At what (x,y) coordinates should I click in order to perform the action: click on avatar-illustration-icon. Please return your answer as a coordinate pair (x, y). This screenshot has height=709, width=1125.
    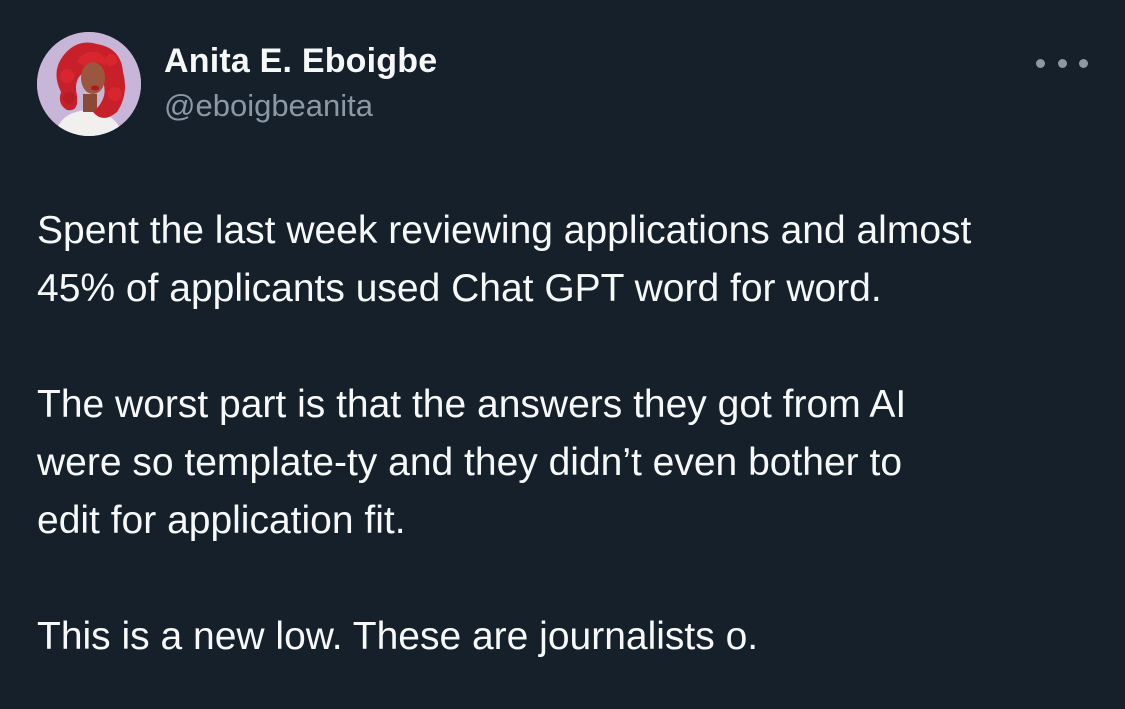
    Looking at the image, I should click on (89, 84).